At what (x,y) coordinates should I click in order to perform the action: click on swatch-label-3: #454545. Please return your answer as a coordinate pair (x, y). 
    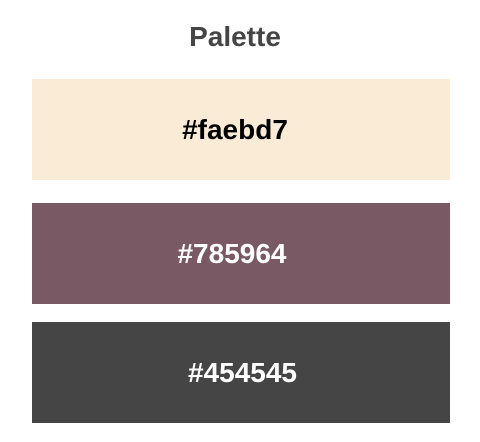
    Looking at the image, I should click on (242, 372).